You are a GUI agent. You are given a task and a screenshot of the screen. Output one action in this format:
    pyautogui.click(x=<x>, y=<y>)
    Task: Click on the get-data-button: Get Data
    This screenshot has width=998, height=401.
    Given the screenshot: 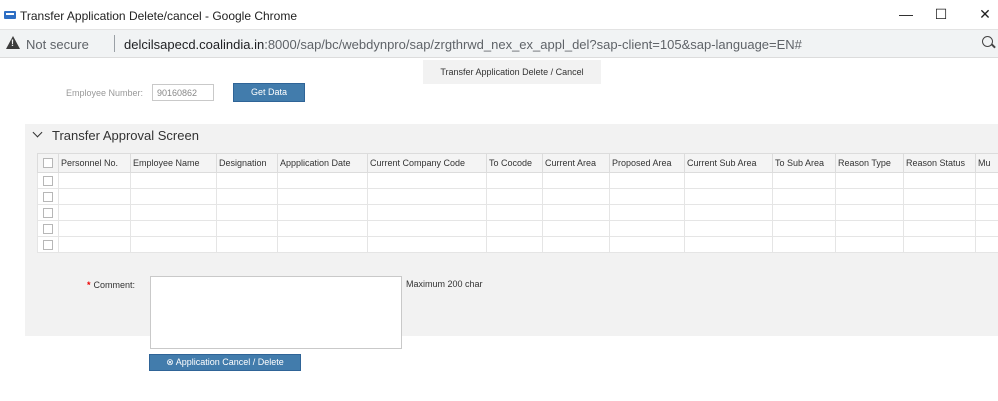 What is the action you would take?
    pyautogui.click(x=269, y=92)
    